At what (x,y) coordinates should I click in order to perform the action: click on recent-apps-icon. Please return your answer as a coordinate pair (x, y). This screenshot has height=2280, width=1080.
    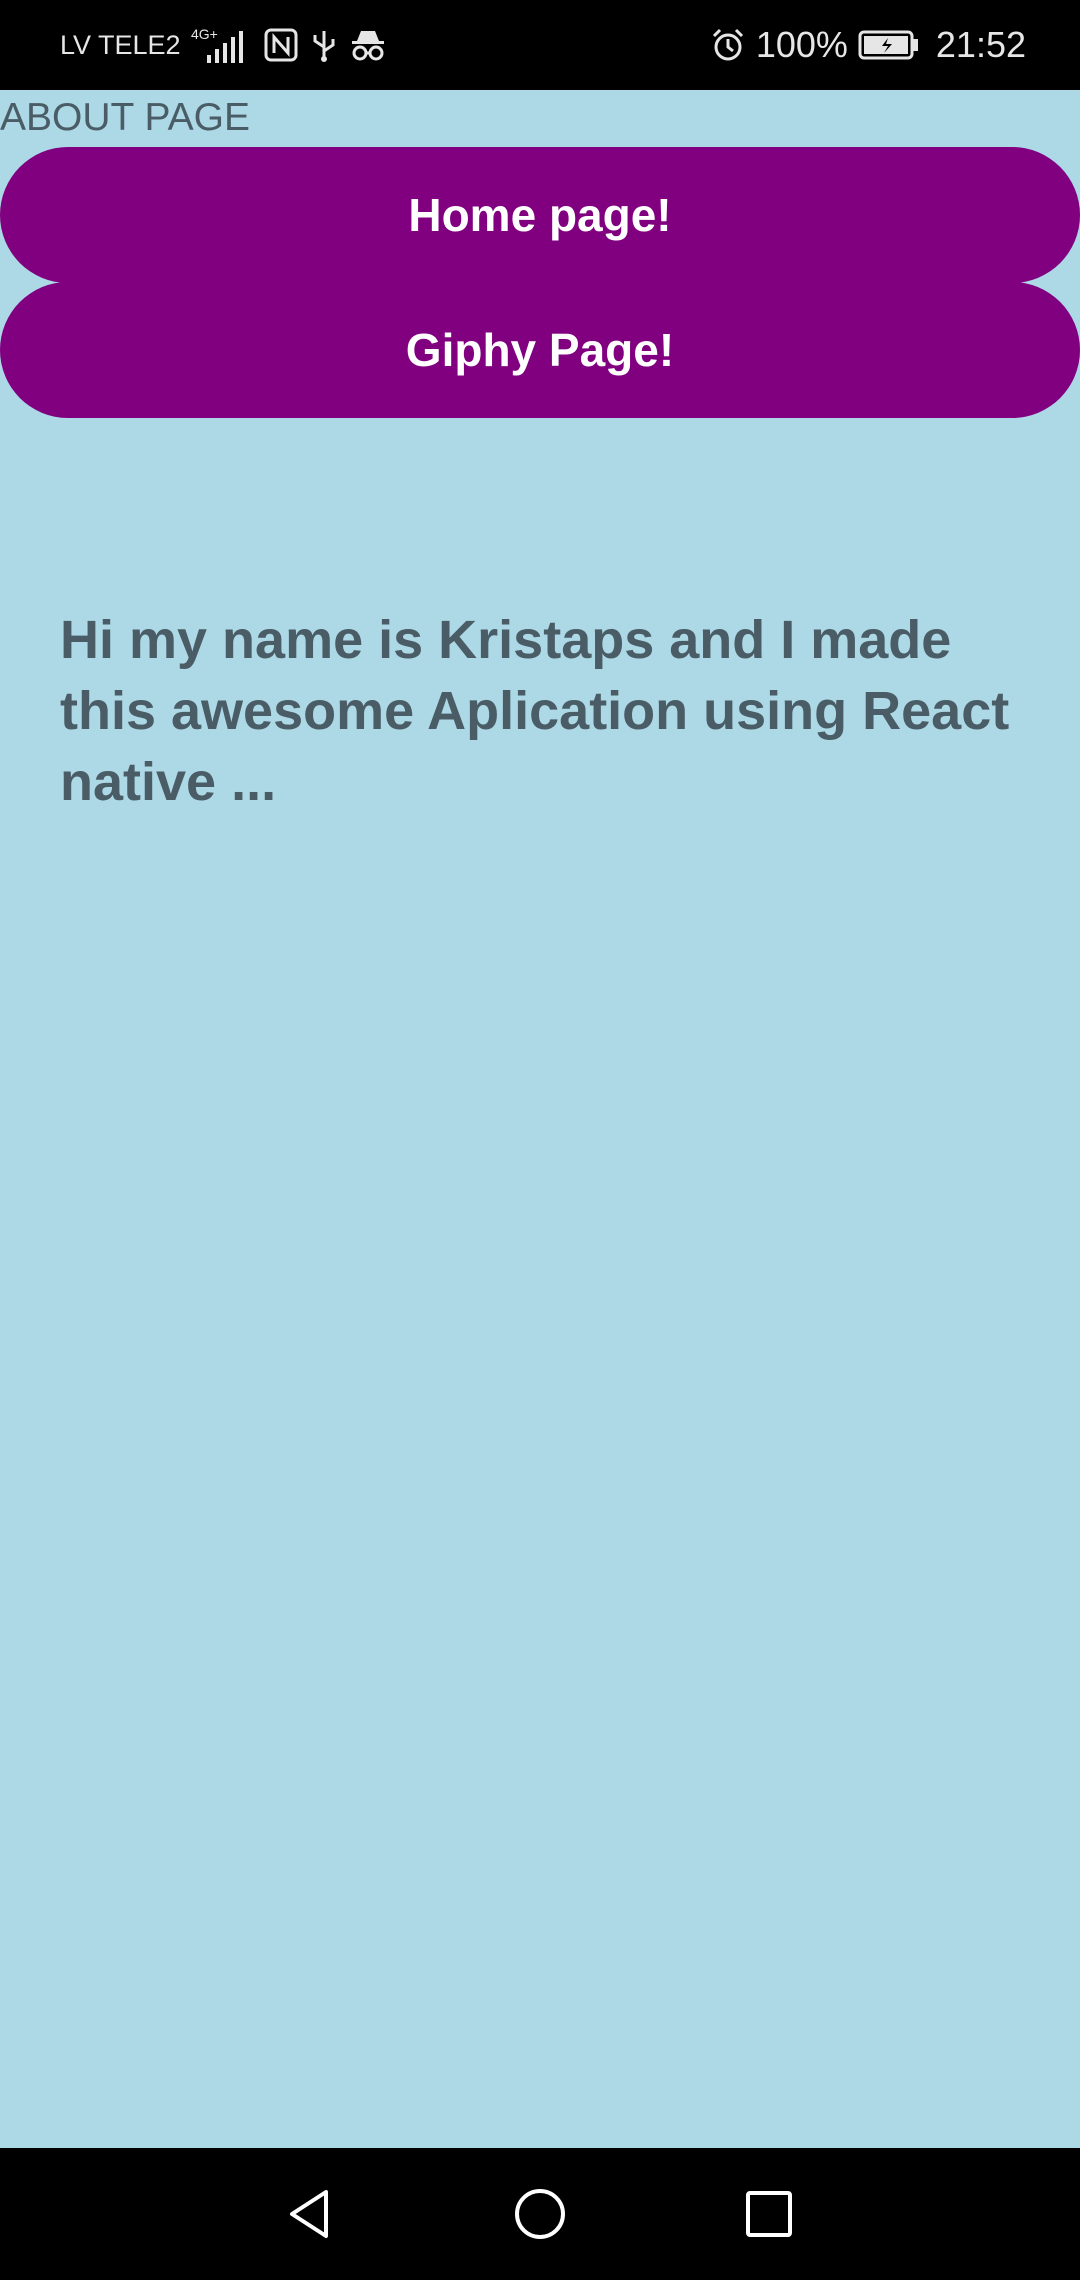
    Looking at the image, I should click on (769, 2214).